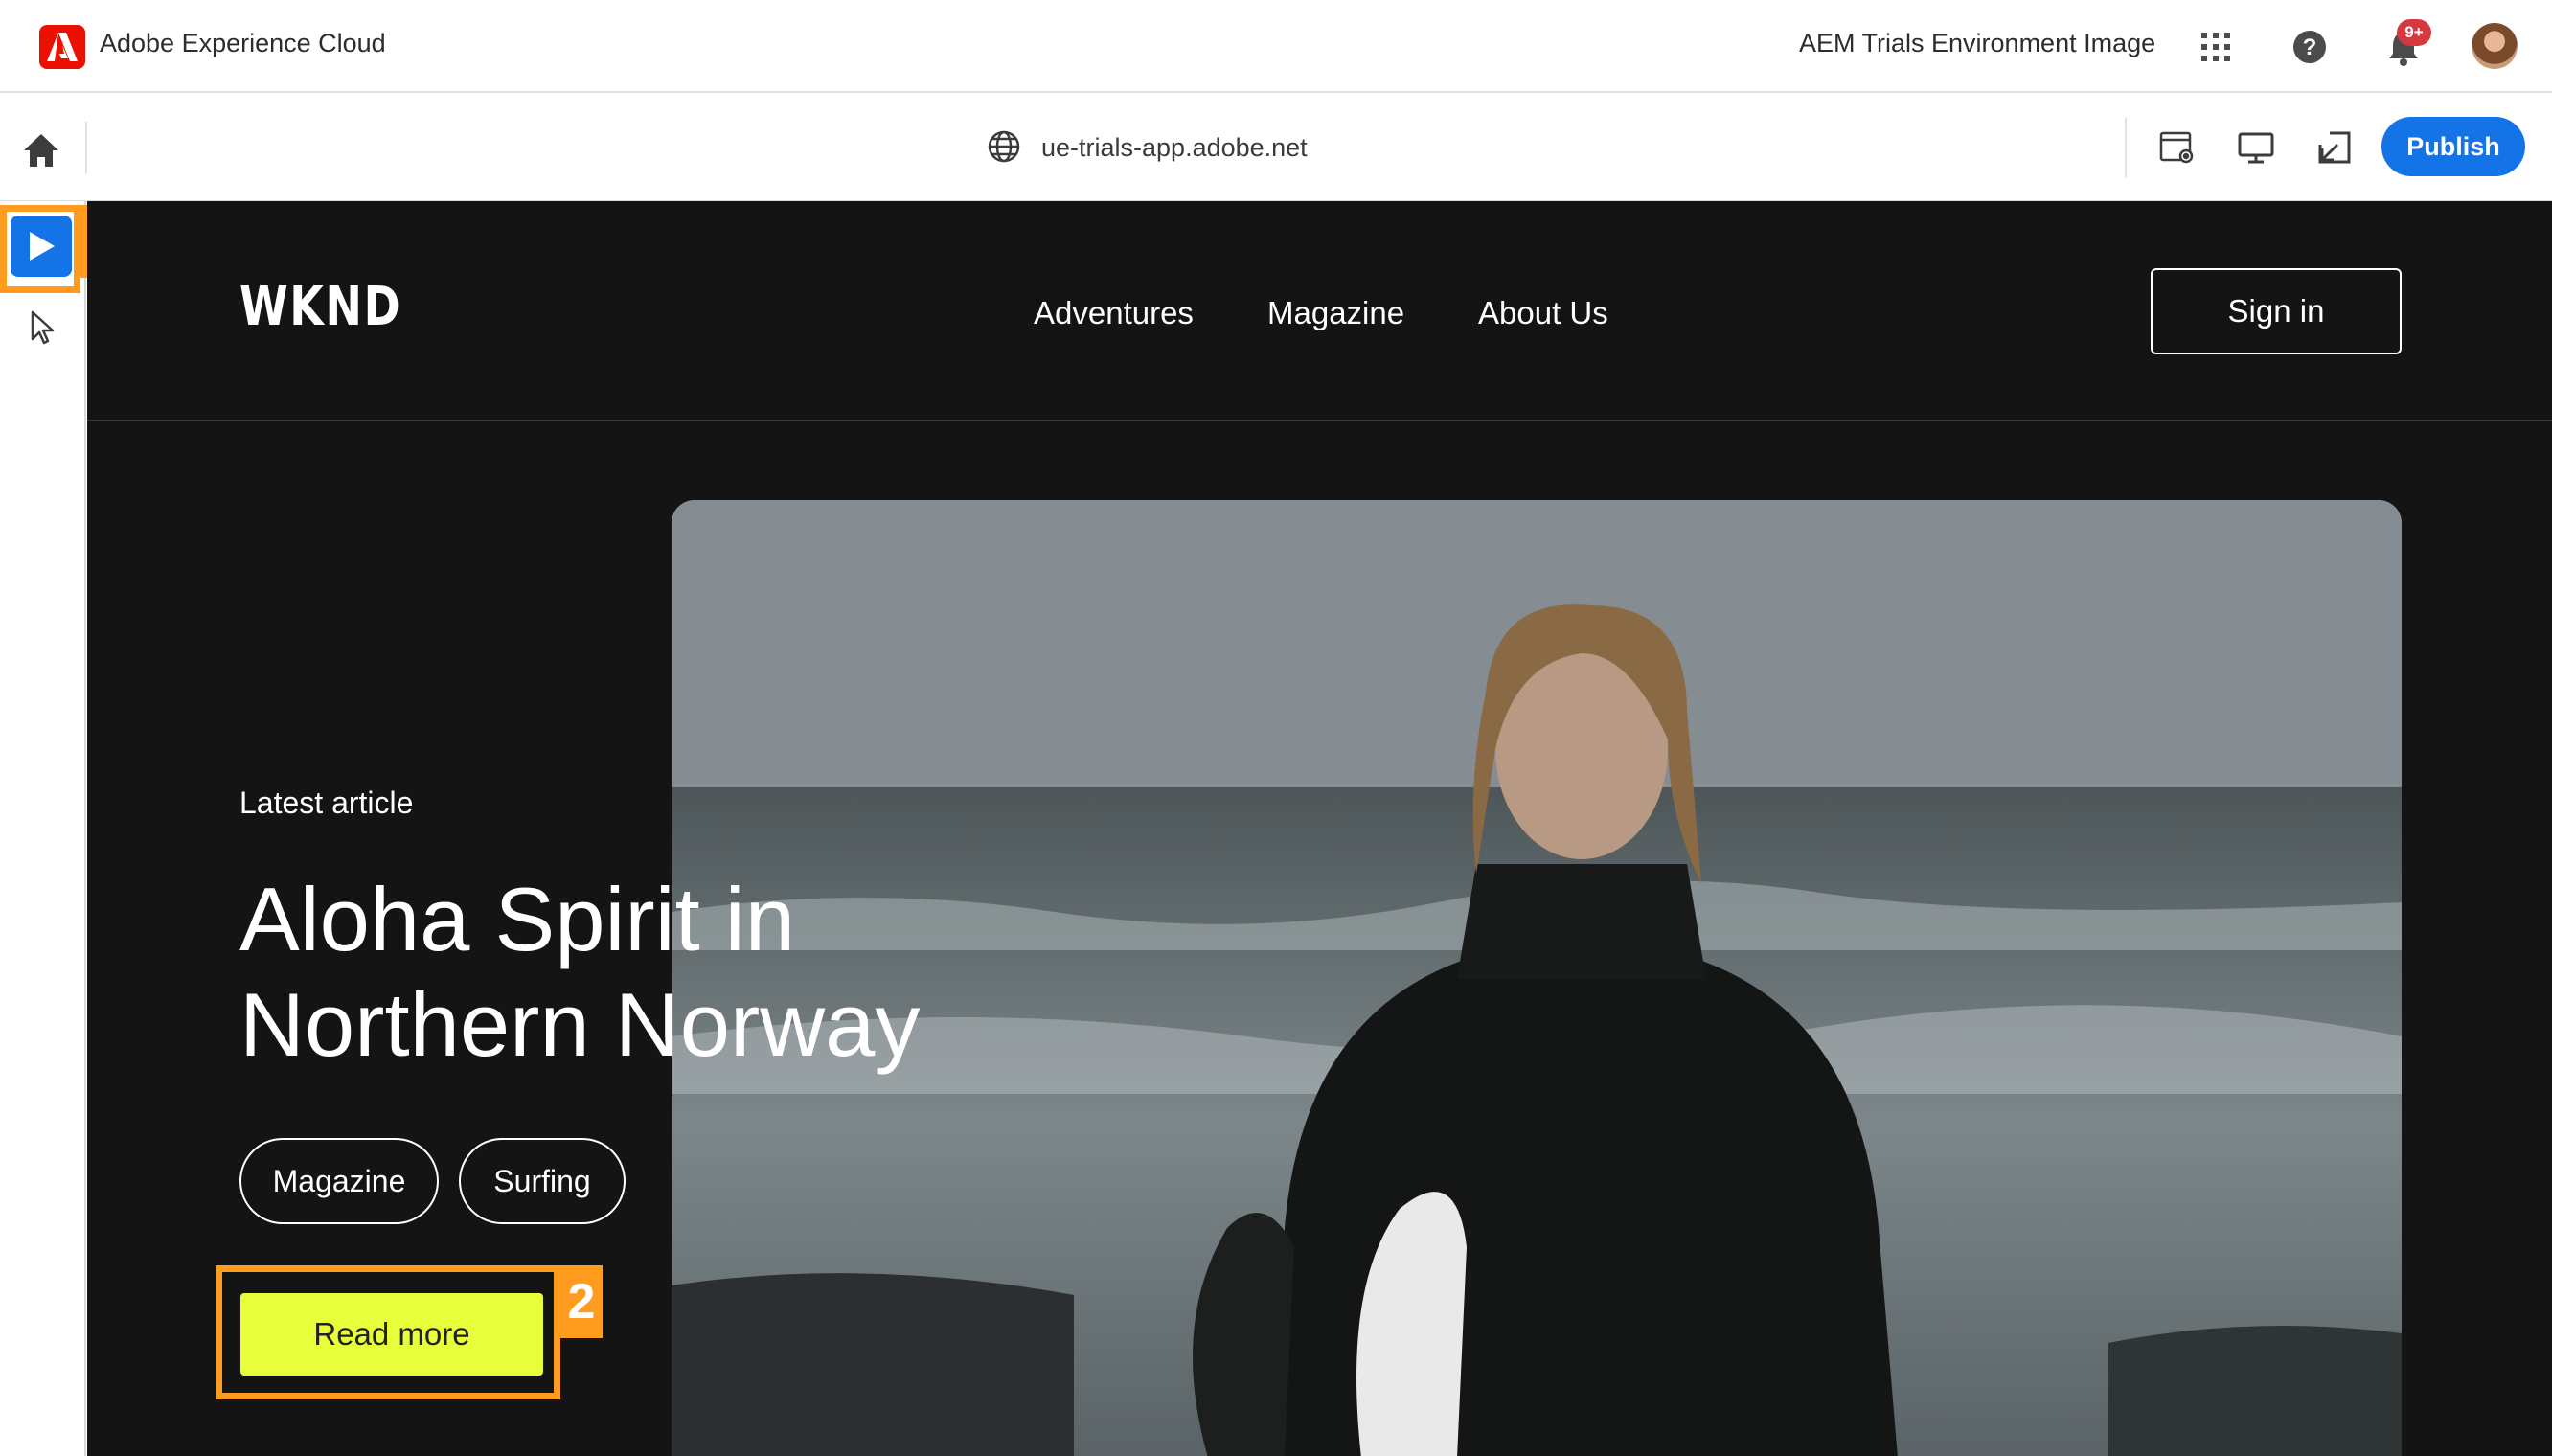 Image resolution: width=2552 pixels, height=1456 pixels. What do you see at coordinates (2276, 311) in the screenshot?
I see `sign-in-button: Sign in` at bounding box center [2276, 311].